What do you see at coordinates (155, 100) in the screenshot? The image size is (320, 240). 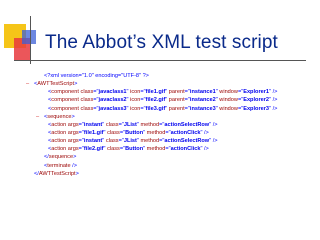 I see `component-icon-value: file2.gif` at bounding box center [155, 100].